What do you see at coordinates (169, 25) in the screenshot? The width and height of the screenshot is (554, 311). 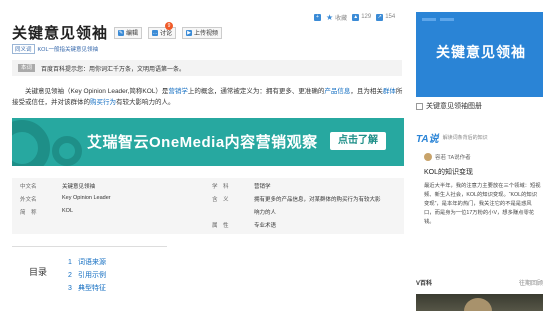 I see `discuss-badge: 9` at bounding box center [169, 25].